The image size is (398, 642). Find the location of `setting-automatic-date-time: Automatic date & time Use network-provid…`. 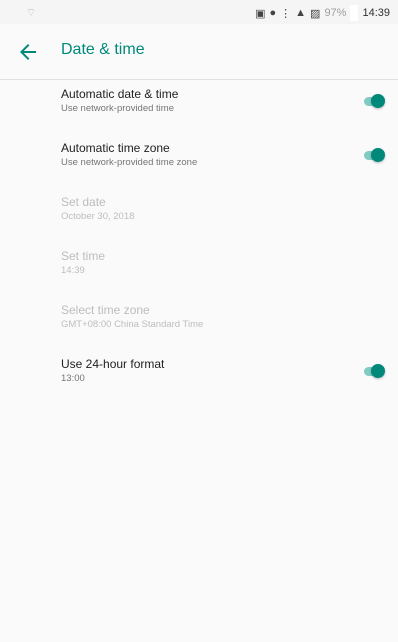

setting-automatic-date-time: Automatic date & time Use network-provid… is located at coordinates (199, 107).